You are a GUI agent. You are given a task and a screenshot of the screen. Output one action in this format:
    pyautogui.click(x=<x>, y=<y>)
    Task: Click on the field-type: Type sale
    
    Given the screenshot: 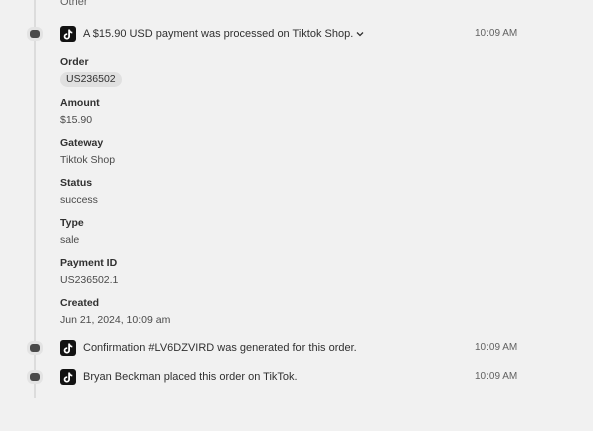 What is the action you would take?
    pyautogui.click(x=210, y=232)
    